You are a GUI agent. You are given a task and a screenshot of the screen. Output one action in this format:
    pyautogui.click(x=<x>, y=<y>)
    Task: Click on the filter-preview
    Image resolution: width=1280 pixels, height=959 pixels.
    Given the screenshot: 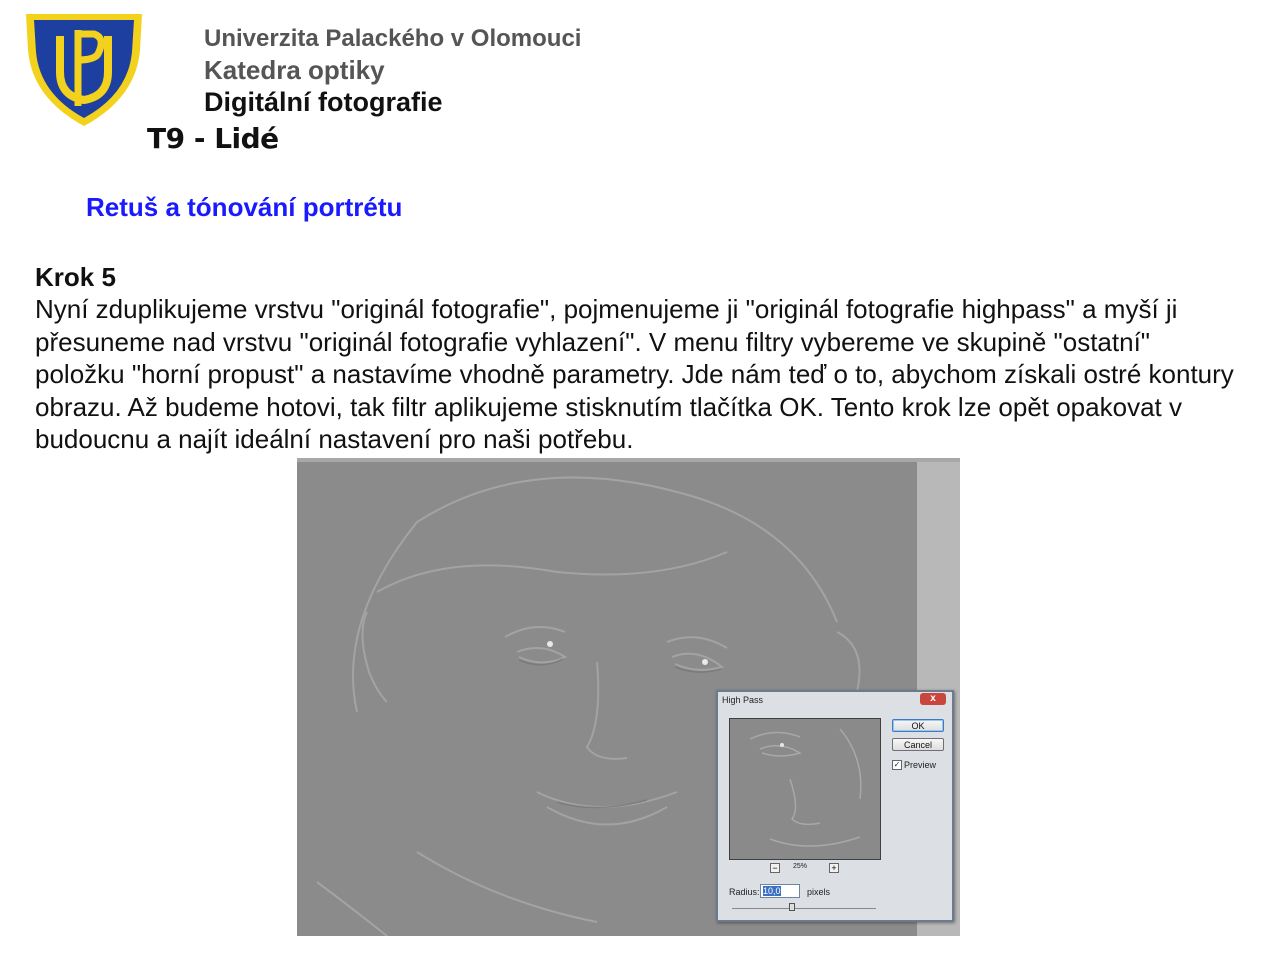 What is the action you would take?
    pyautogui.click(x=805, y=789)
    